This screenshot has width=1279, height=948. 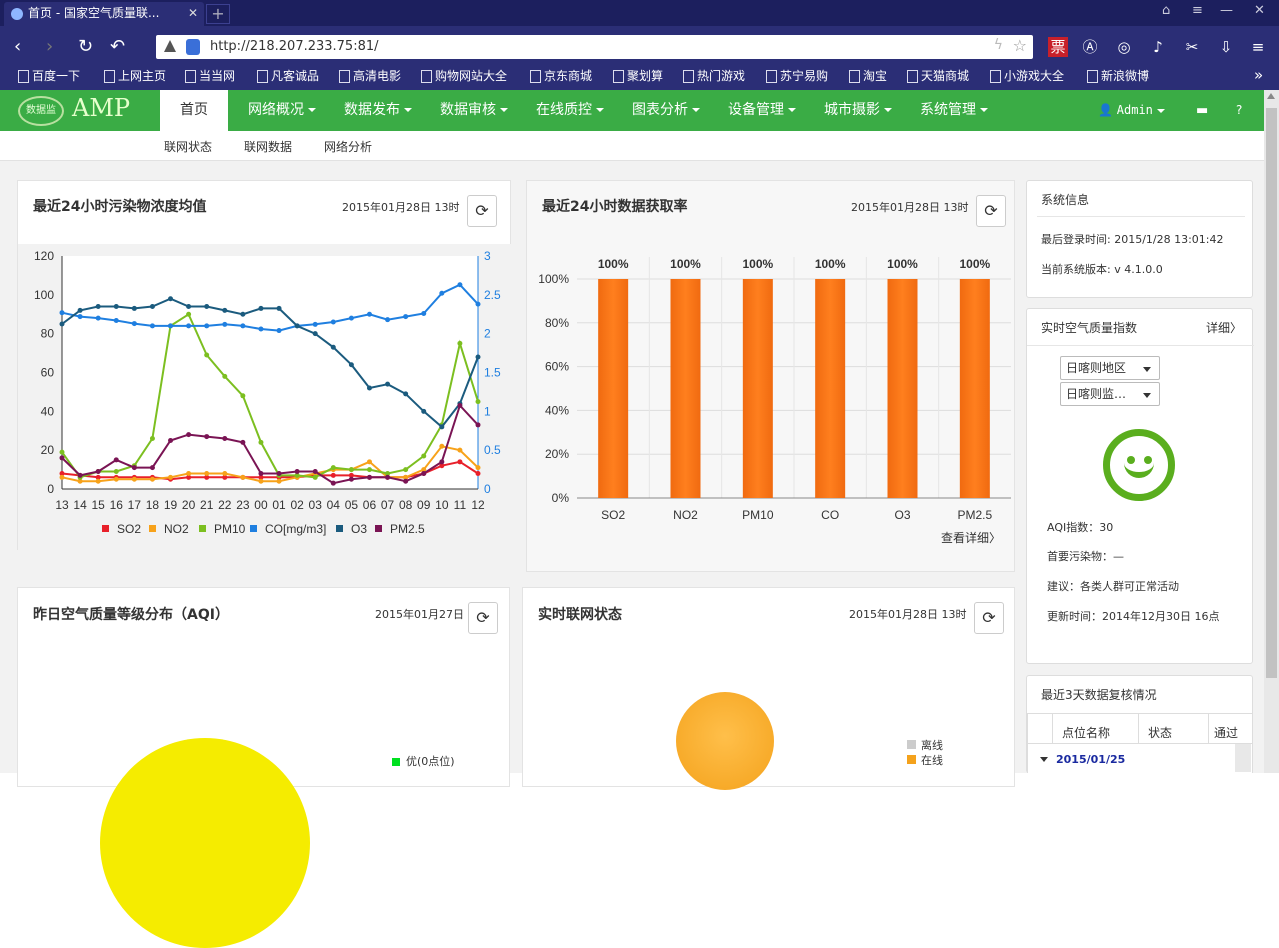 What do you see at coordinates (193, 47) in the screenshot?
I see `security-shield-icon` at bounding box center [193, 47].